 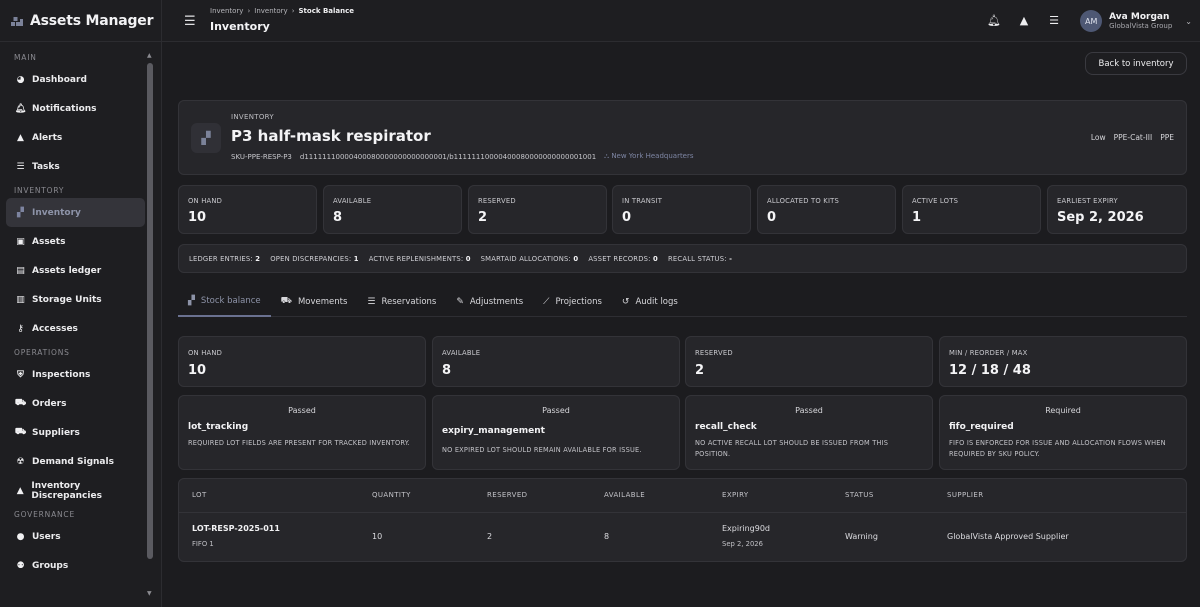 What do you see at coordinates (314, 301) in the screenshot?
I see `tab-movements: ⛟ Movements` at bounding box center [314, 301].